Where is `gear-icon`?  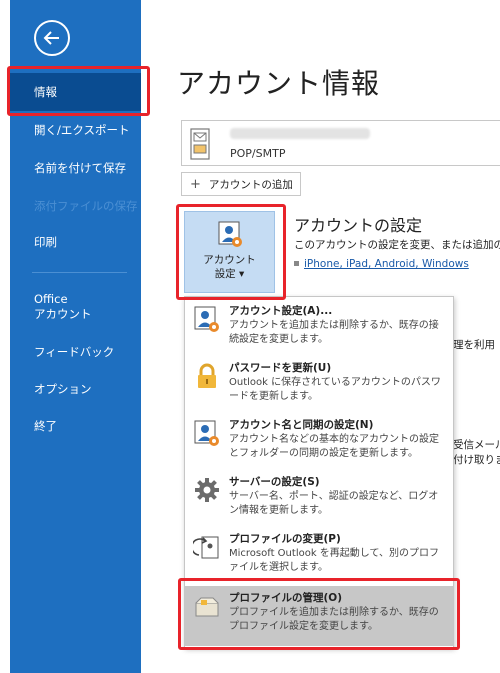 gear-icon is located at coordinates (207, 490).